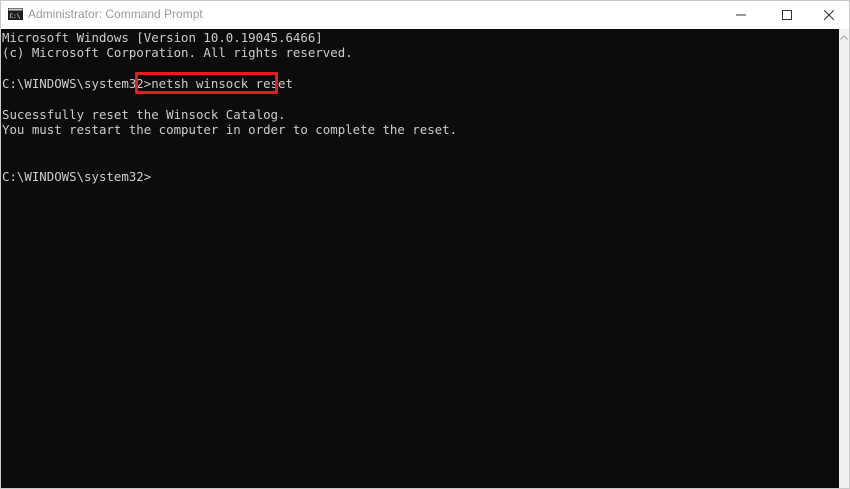 The height and width of the screenshot is (489, 850). I want to click on chevron-up-icon, so click(844, 37).